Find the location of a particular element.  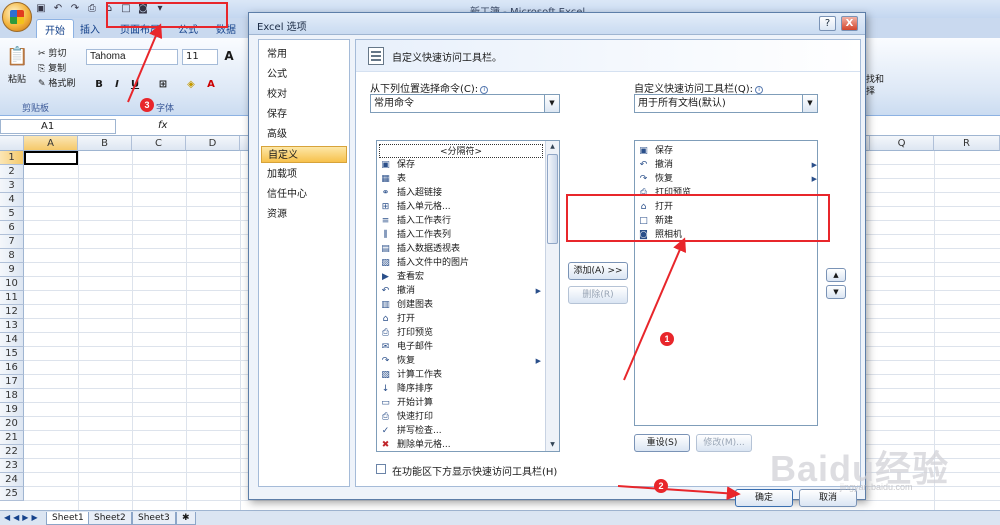

new-sheet-icon: ✱ is located at coordinates (186, 518).